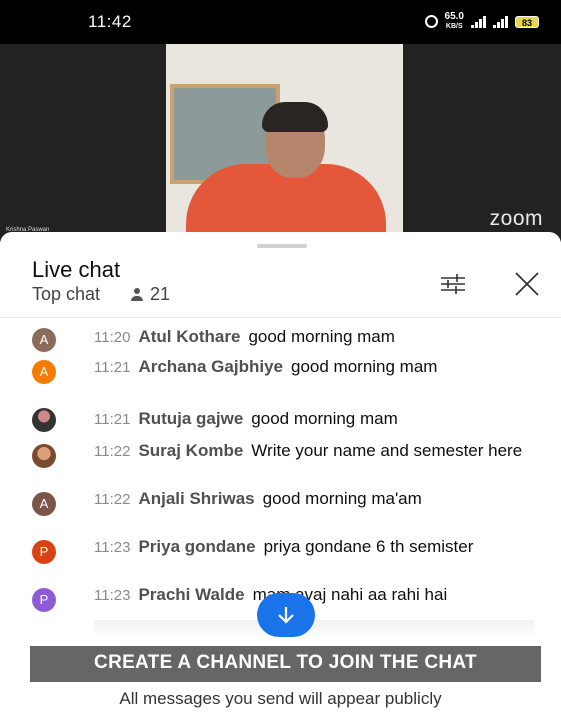 The width and height of the screenshot is (561, 720). Describe the element at coordinates (160, 294) in the screenshot. I see `viewer-count: 21` at that location.